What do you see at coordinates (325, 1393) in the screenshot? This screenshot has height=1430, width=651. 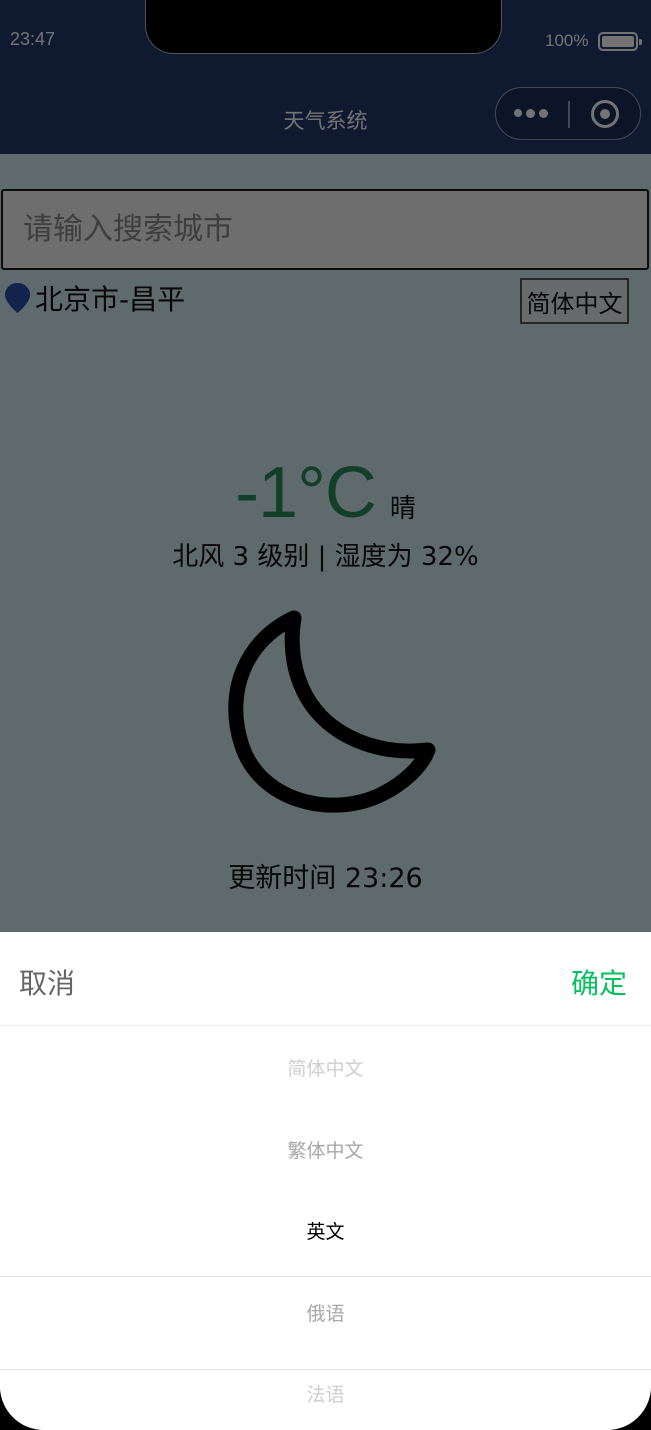 I see `picker-option: 法语` at bounding box center [325, 1393].